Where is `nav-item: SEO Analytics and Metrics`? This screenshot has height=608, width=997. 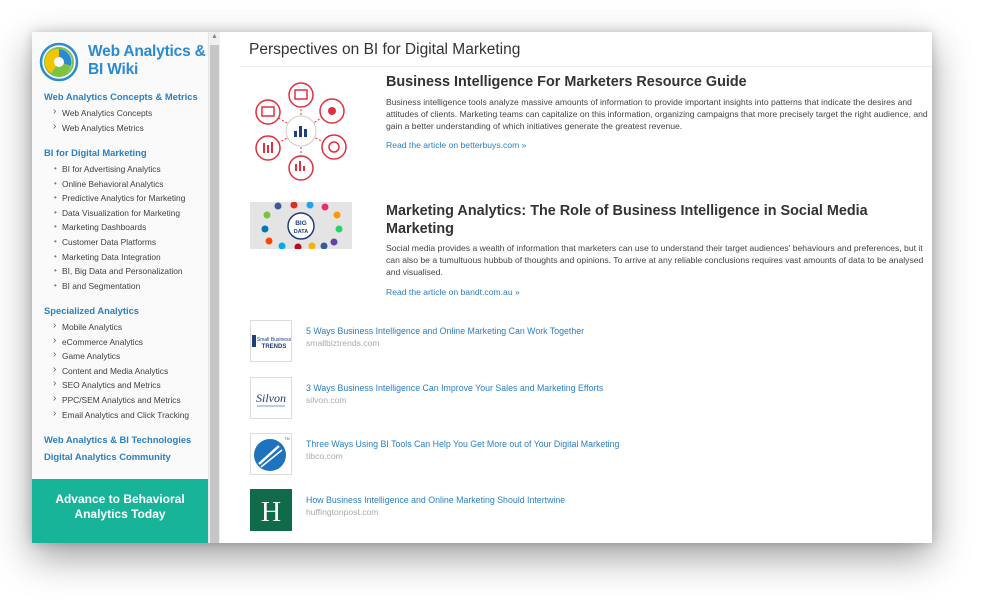
nav-item: SEO Analytics and Metrics is located at coordinates (121, 385).